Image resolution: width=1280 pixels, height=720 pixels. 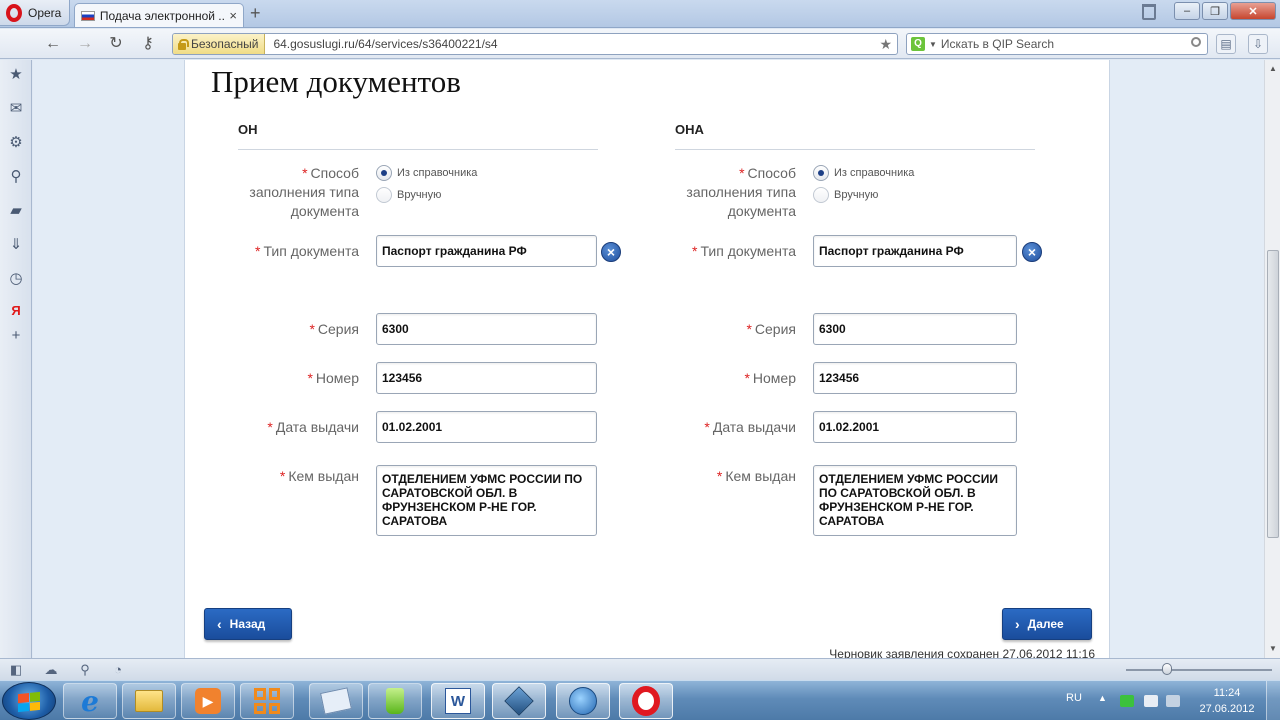 I want to click on downloads-icon: ⇩, so click(x=1258, y=44).